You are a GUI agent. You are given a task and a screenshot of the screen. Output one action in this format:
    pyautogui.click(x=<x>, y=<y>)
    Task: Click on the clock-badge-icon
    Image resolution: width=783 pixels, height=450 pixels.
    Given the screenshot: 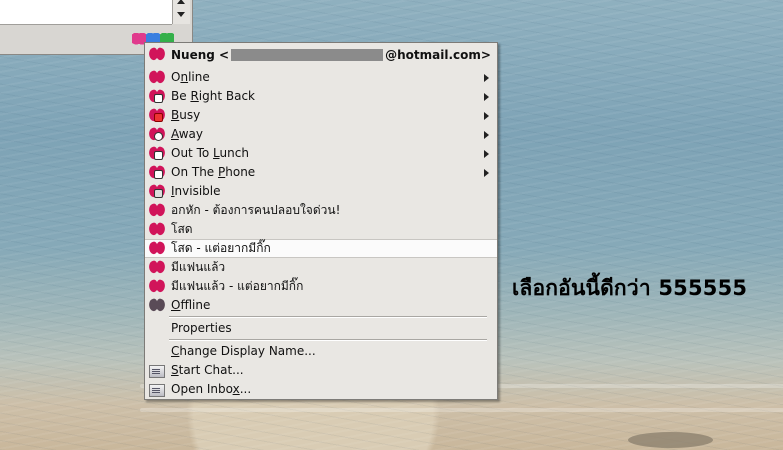 What is the action you would take?
    pyautogui.click(x=158, y=136)
    